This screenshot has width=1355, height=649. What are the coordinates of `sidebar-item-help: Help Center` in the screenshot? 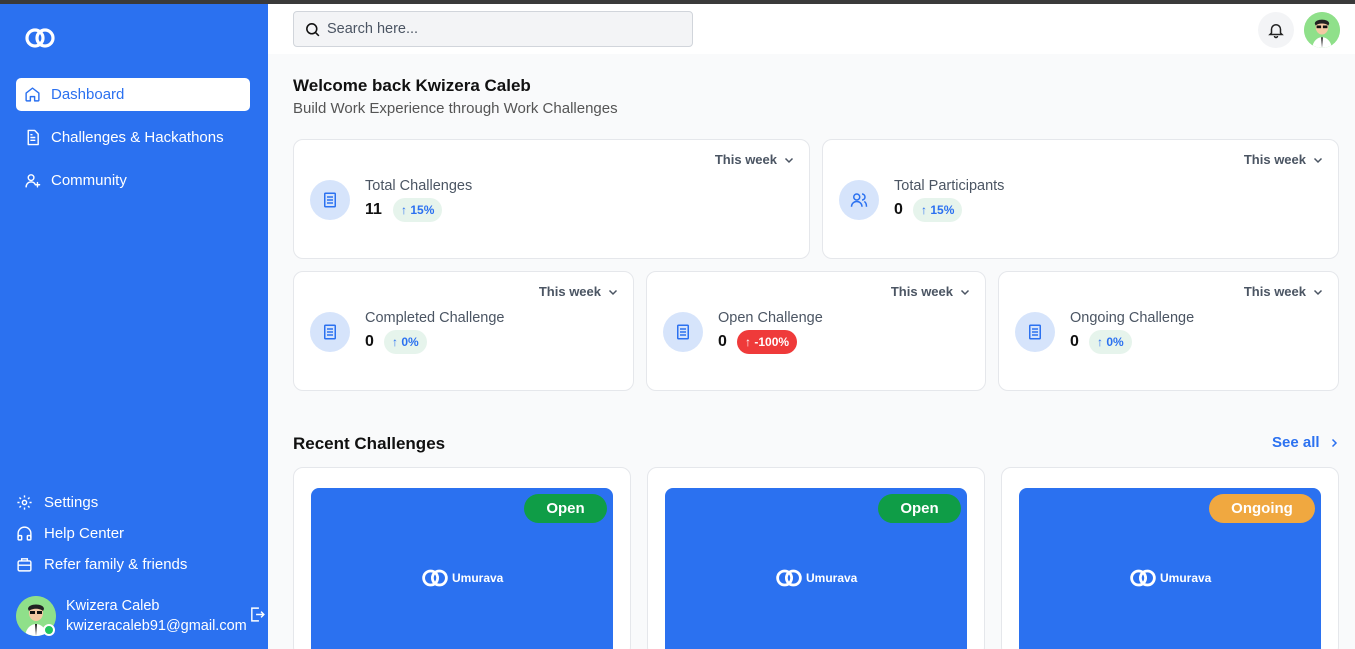 It's located at (70, 533).